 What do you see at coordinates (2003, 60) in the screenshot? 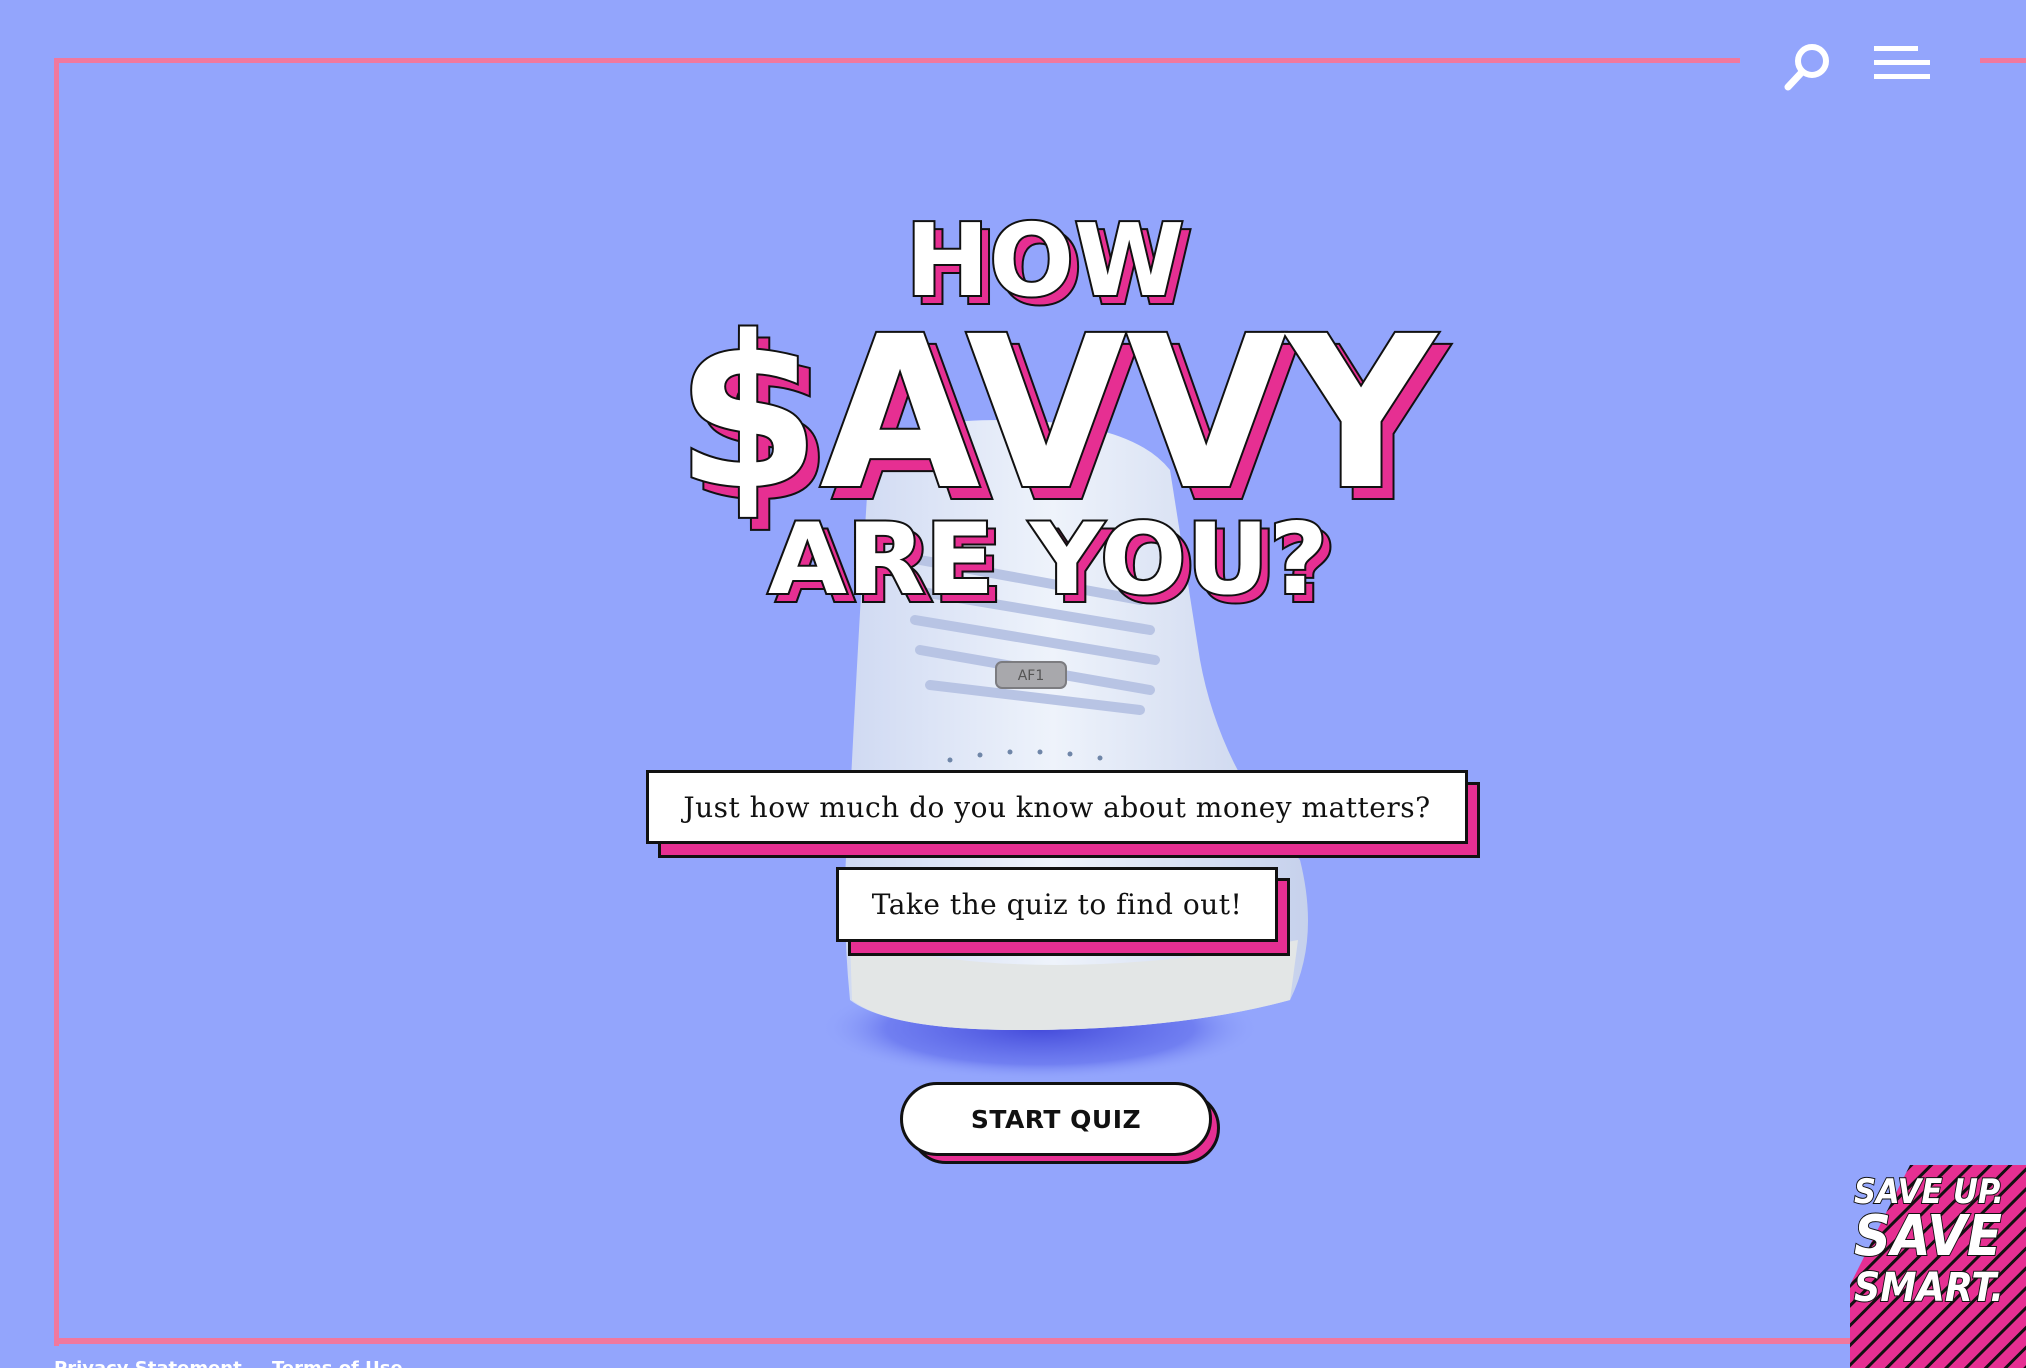
I see `frame-border-top-right` at bounding box center [2003, 60].